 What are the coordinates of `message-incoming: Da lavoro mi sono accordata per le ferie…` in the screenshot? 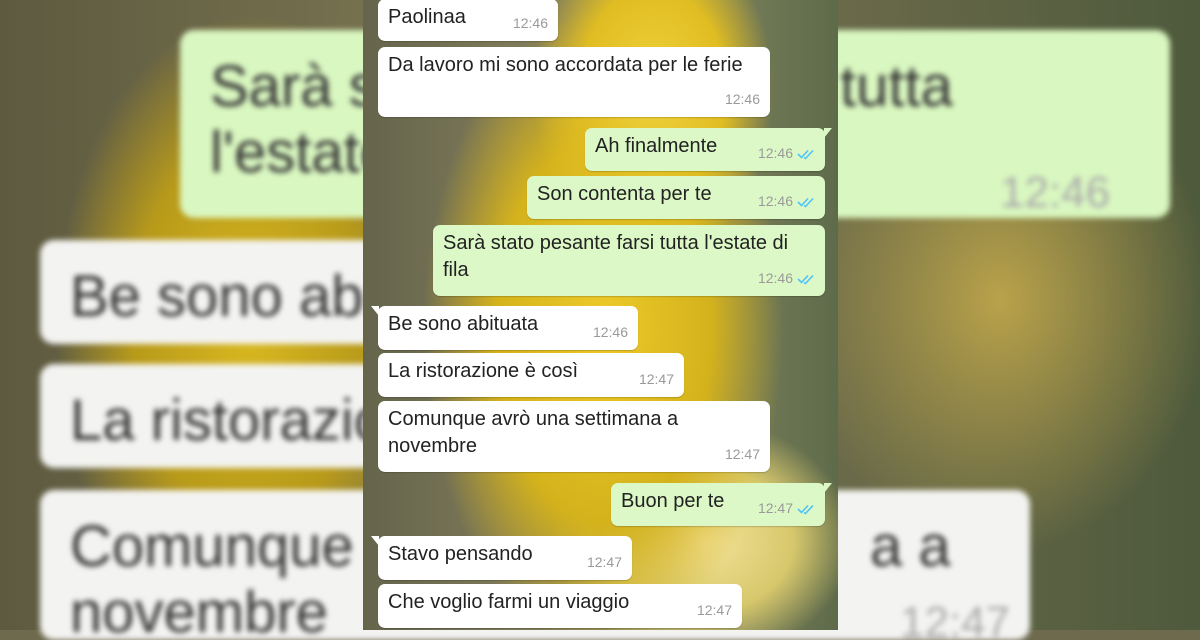 It's located at (574, 82).